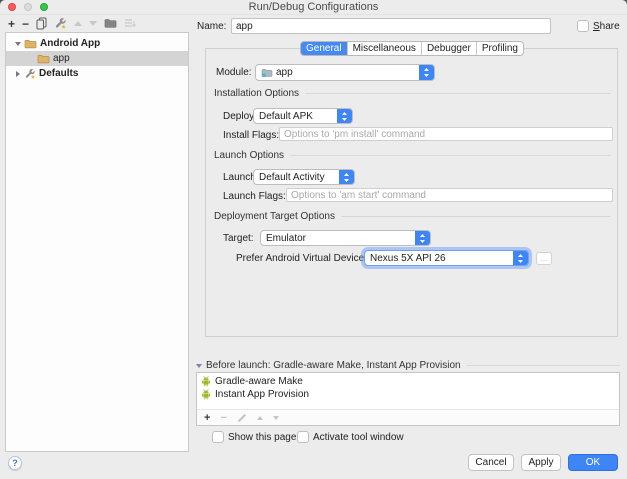  What do you see at coordinates (408, 381) in the screenshot?
I see `task-row-gradle-aware-make: Gradle-aware Make` at bounding box center [408, 381].